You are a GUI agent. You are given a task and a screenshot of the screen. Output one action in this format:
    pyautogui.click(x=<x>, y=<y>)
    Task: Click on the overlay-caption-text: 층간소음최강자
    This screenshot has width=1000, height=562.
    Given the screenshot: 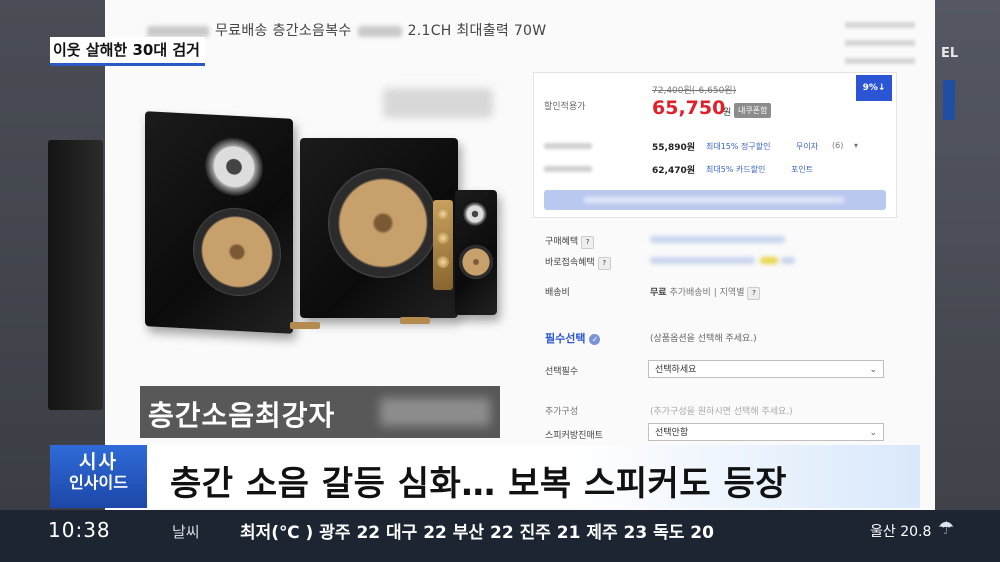 What is the action you would take?
    pyautogui.click(x=242, y=415)
    